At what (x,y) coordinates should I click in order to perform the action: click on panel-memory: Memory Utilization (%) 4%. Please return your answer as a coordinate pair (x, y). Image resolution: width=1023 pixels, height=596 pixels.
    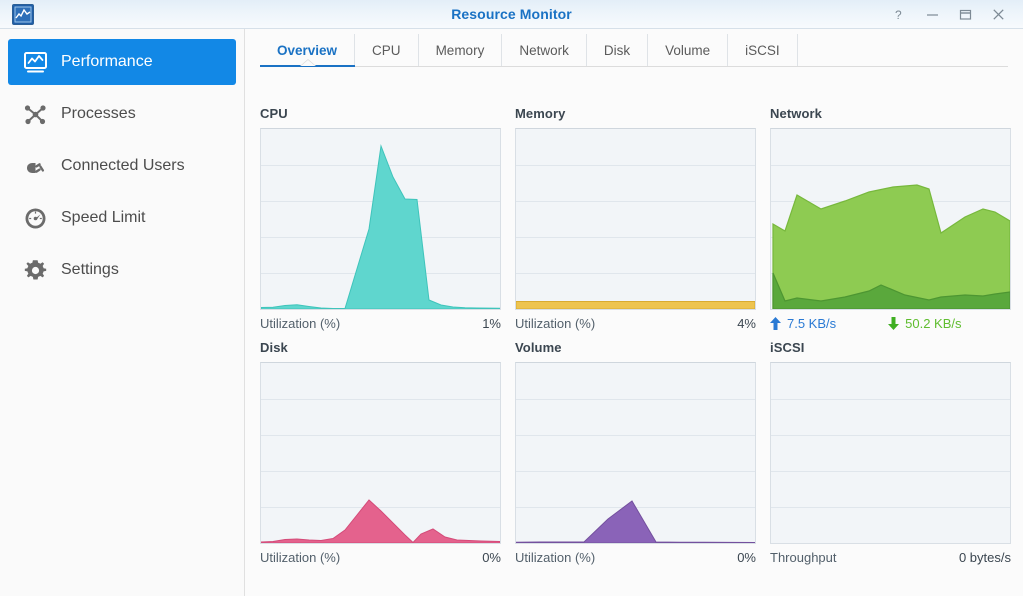
    Looking at the image, I should click on (635, 219).